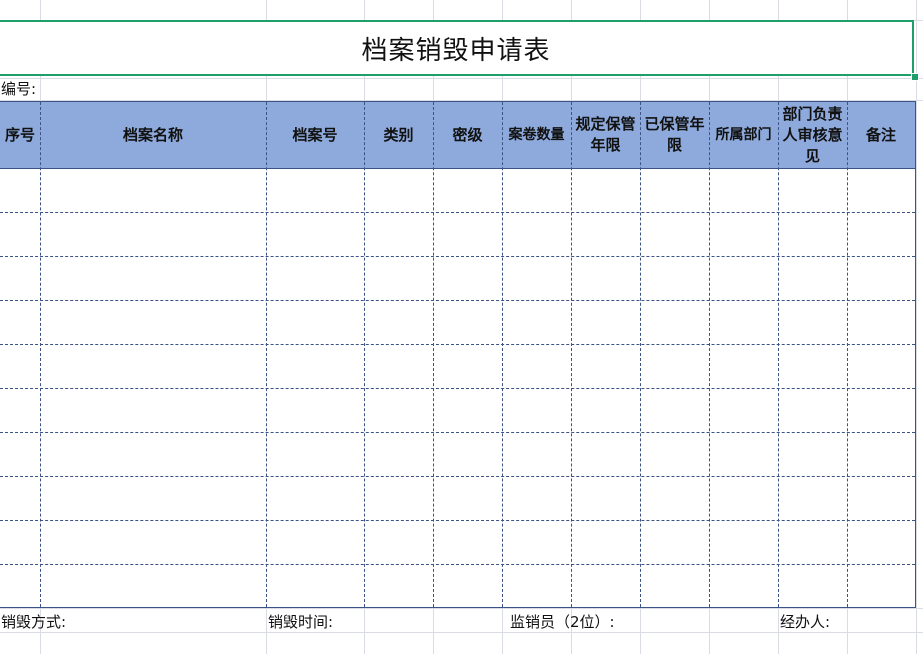  What do you see at coordinates (467, 134) in the screenshot?
I see `header-secret-level: 密级` at bounding box center [467, 134].